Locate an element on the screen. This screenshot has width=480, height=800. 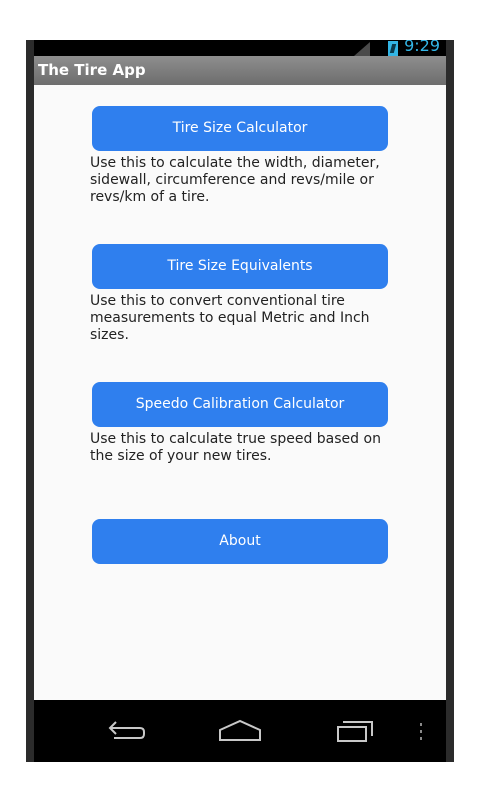
speedo-calibration-calculator-button: Speedo Calibration Calculator is located at coordinates (240, 404).